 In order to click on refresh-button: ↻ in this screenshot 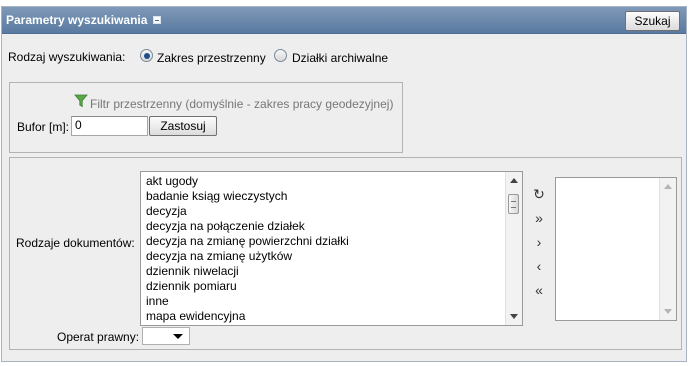, I will do `click(539, 194)`.